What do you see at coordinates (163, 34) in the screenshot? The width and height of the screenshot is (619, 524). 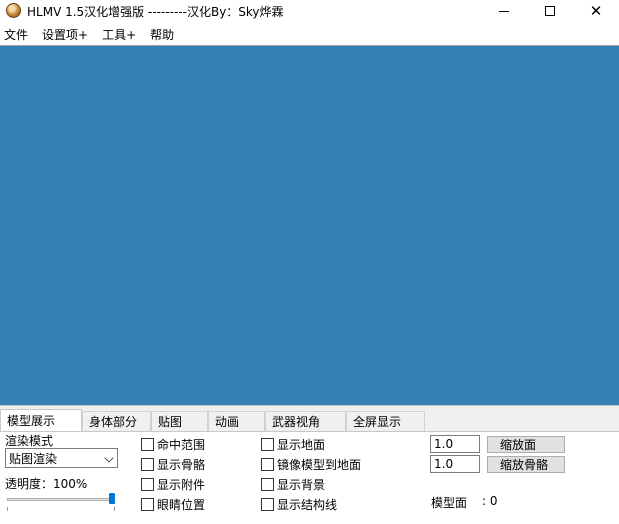 I see `menu-help: 帮助` at bounding box center [163, 34].